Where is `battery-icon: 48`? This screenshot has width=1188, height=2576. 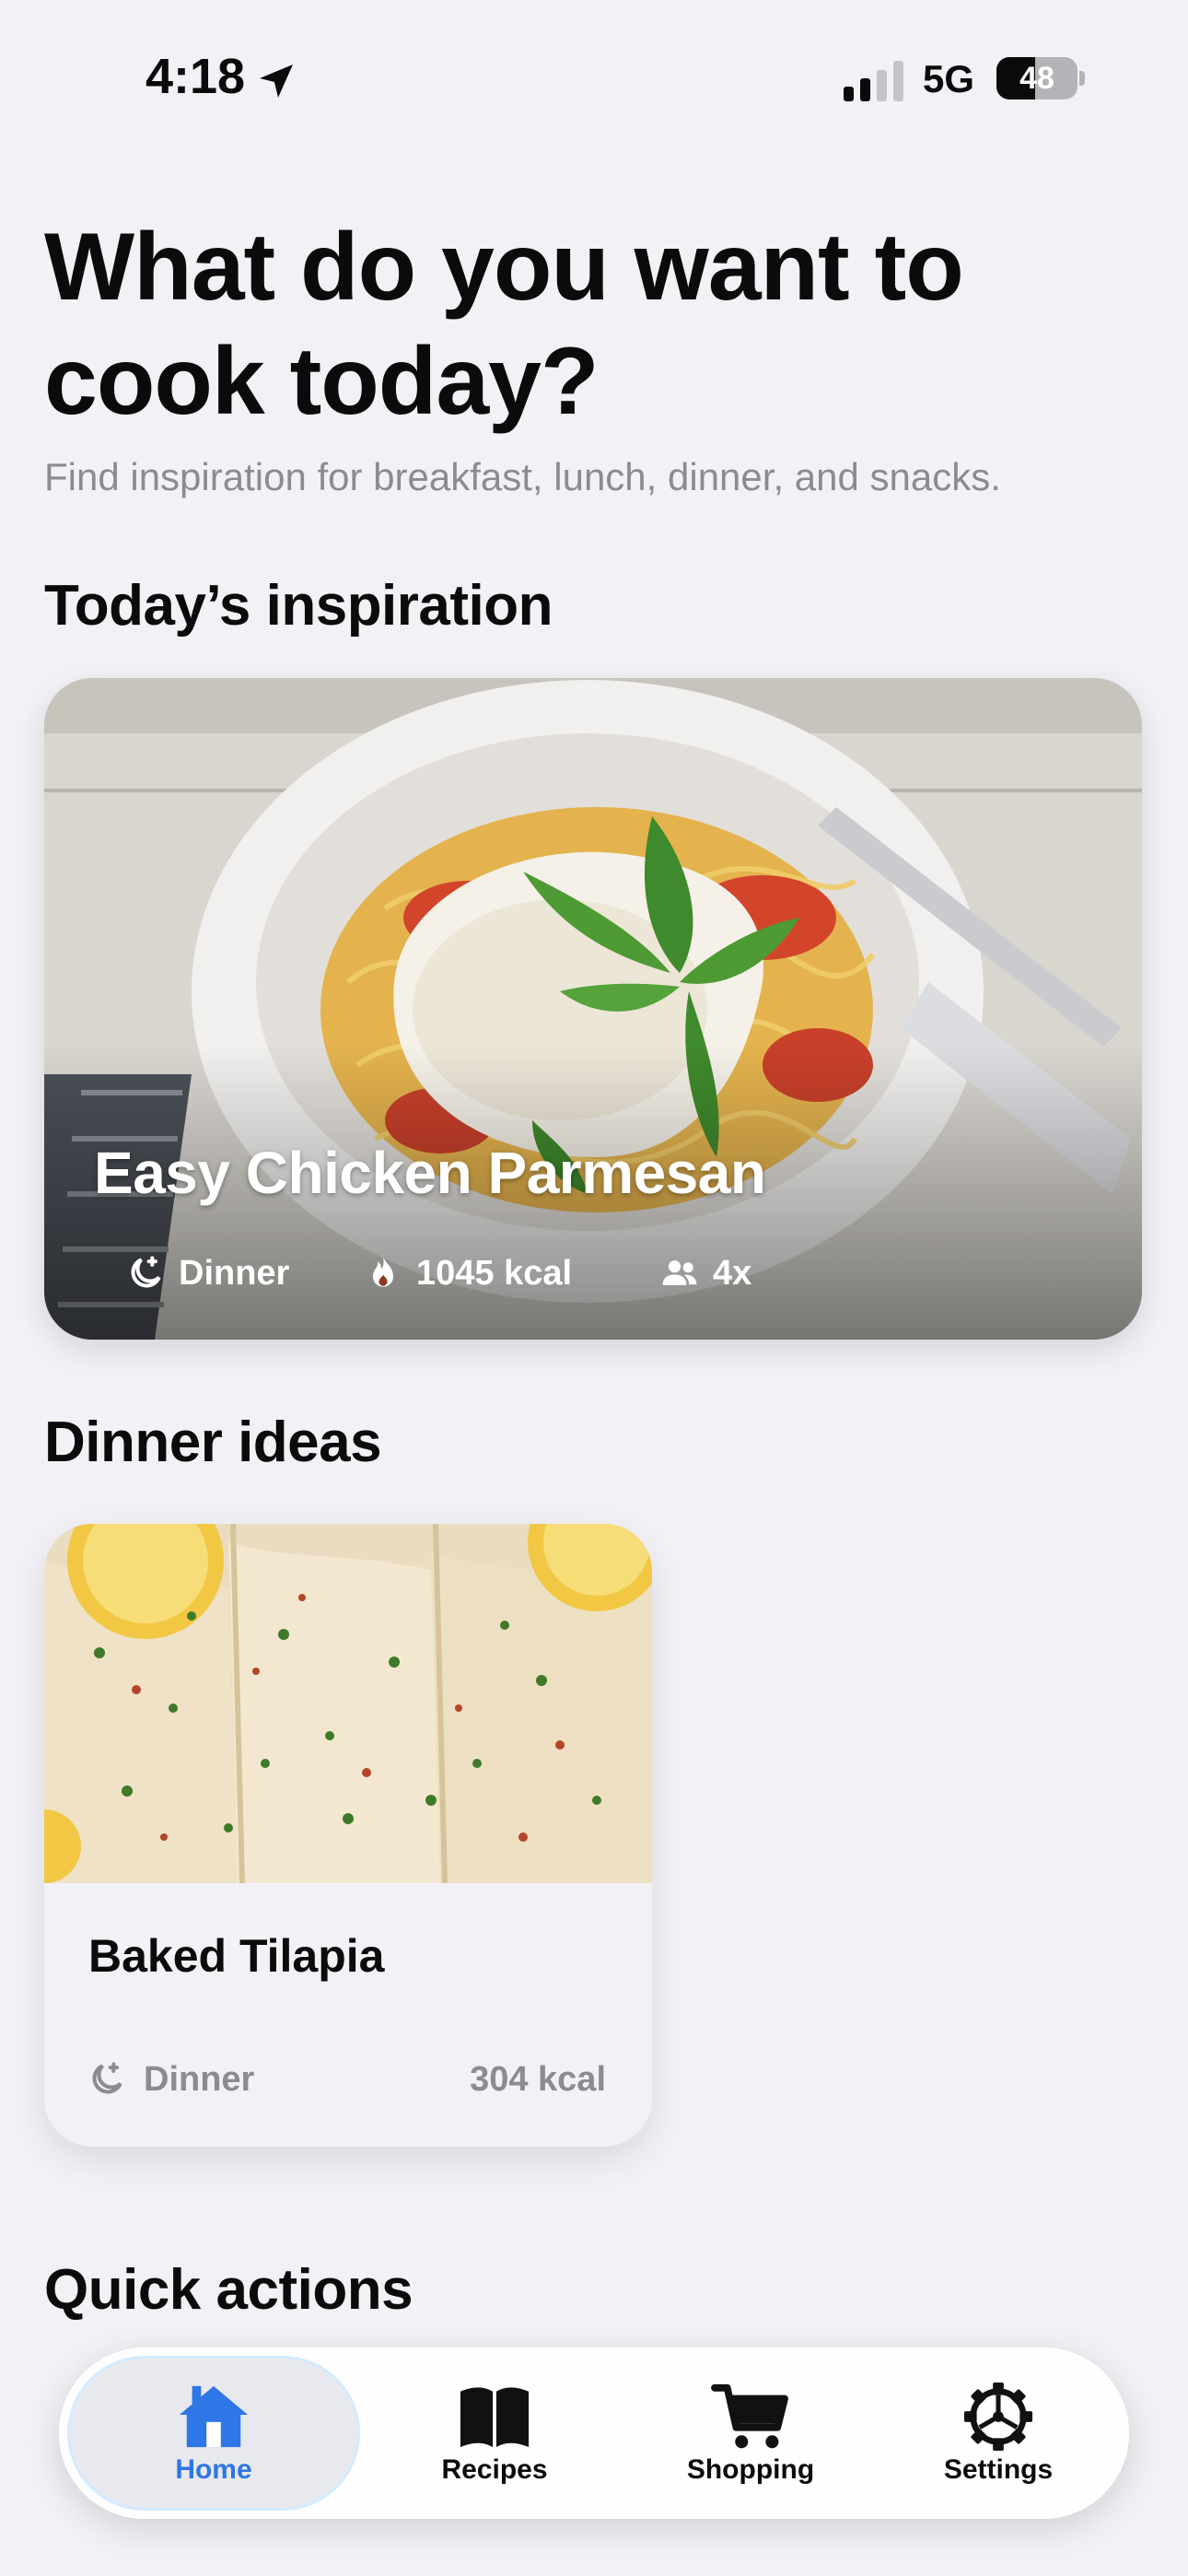 battery-icon: 48 is located at coordinates (1041, 78).